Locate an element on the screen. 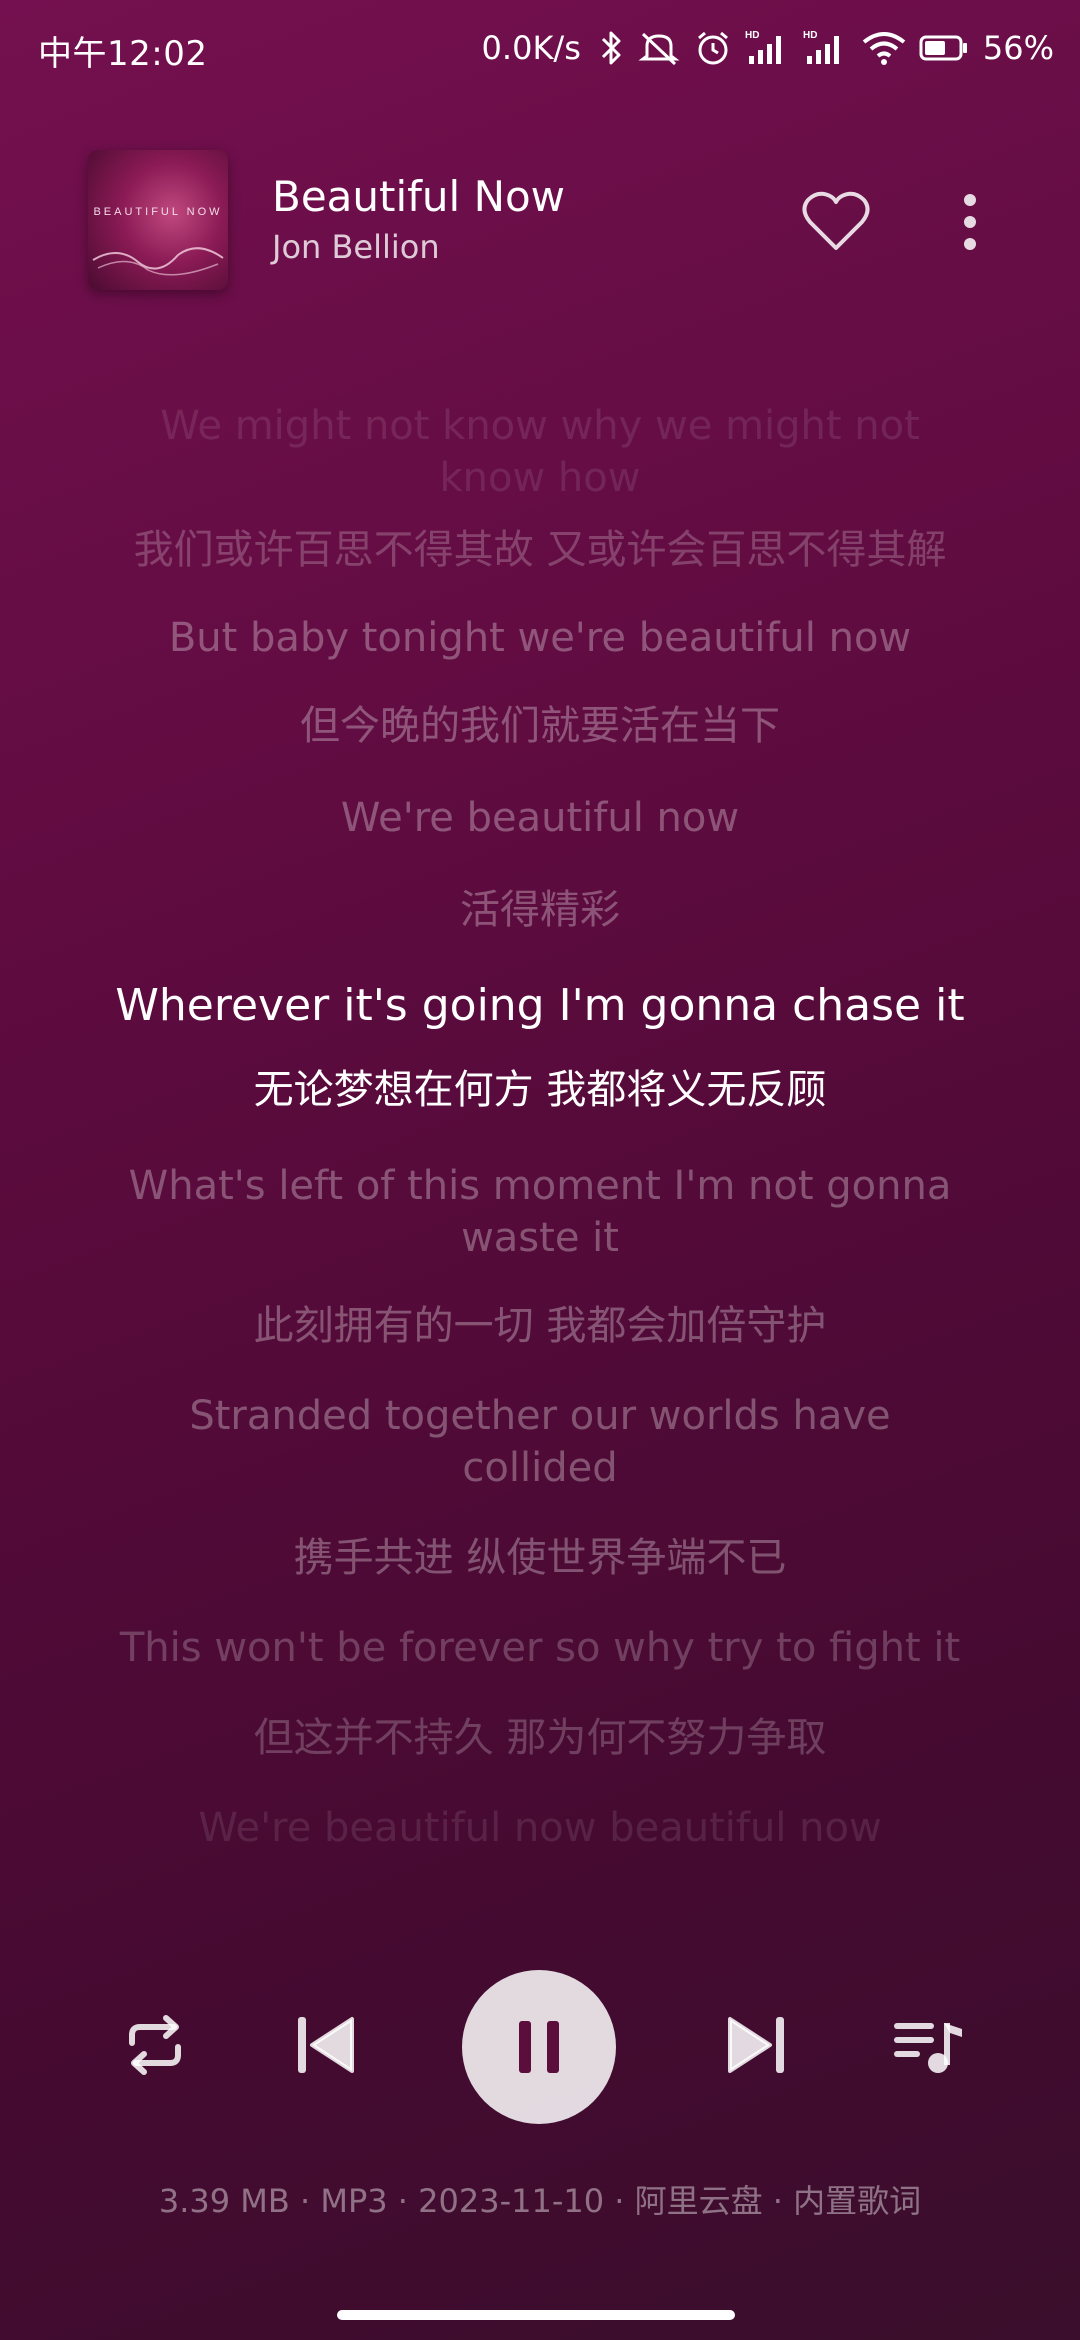 The height and width of the screenshot is (2340, 1080). alarm-icon is located at coordinates (713, 48).